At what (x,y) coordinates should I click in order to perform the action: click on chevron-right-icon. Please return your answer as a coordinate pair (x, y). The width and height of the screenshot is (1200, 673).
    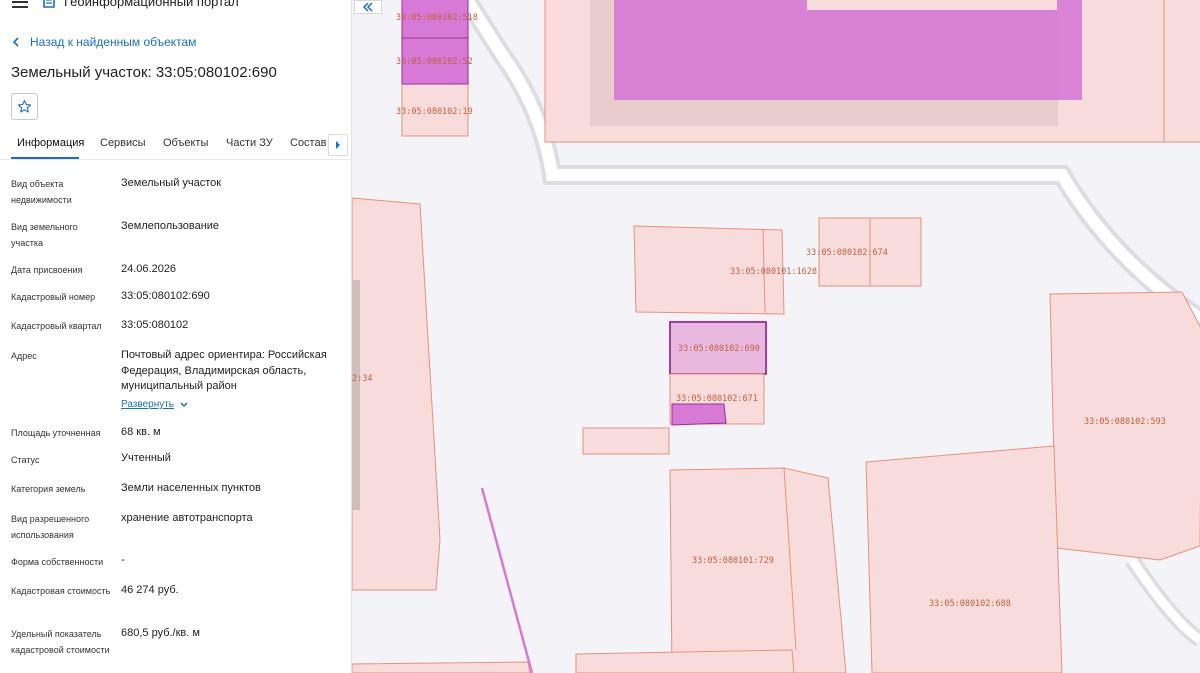
    Looking at the image, I should click on (338, 145).